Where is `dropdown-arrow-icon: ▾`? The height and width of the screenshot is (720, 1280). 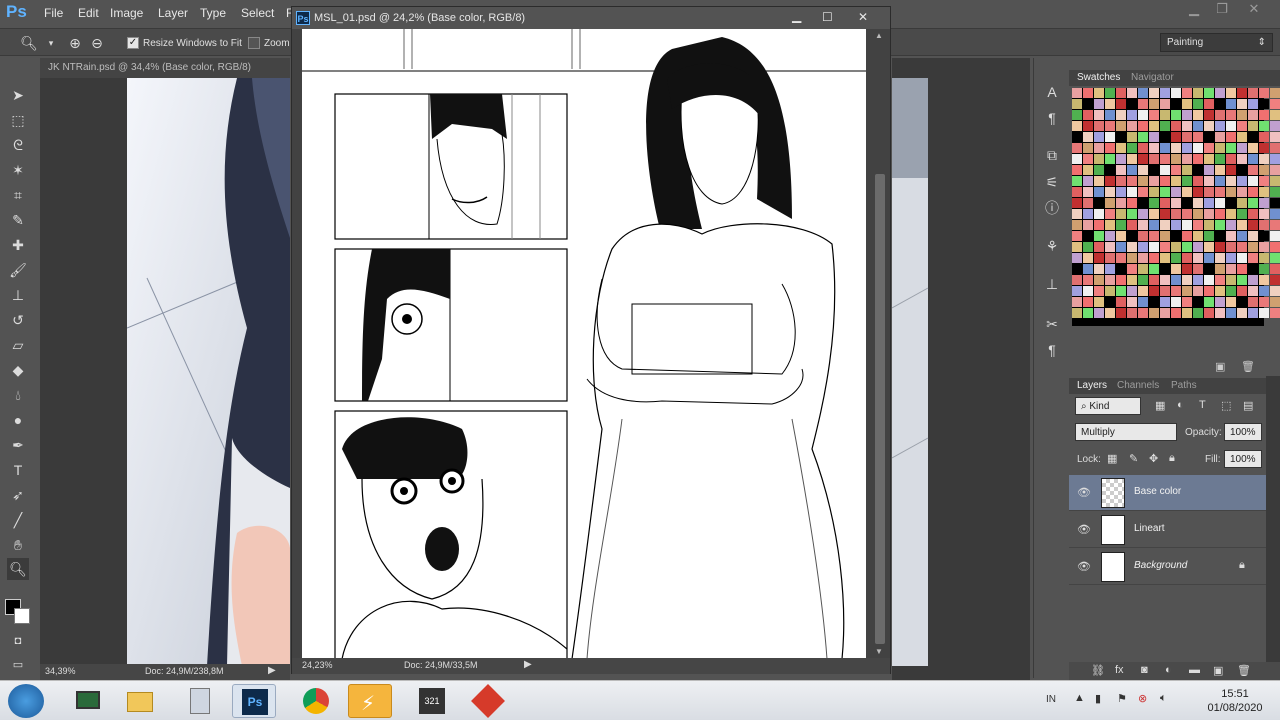 dropdown-arrow-icon: ▾ is located at coordinates (51, 43).